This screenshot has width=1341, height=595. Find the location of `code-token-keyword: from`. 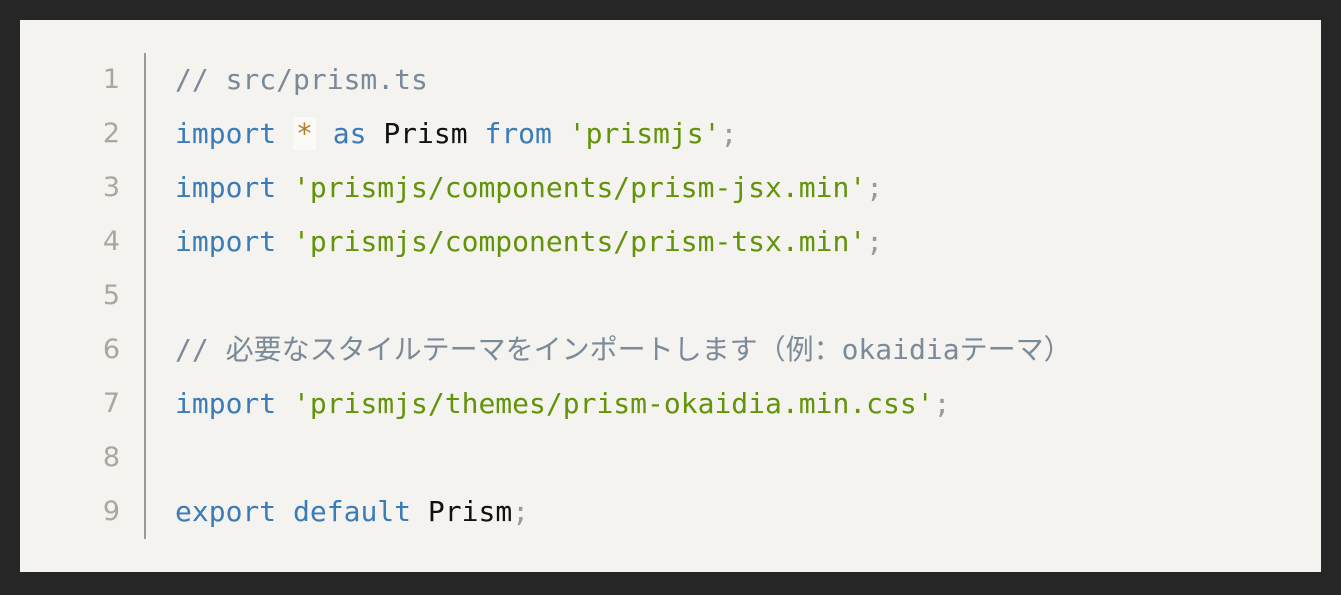

code-token-keyword: from is located at coordinates (518, 133).